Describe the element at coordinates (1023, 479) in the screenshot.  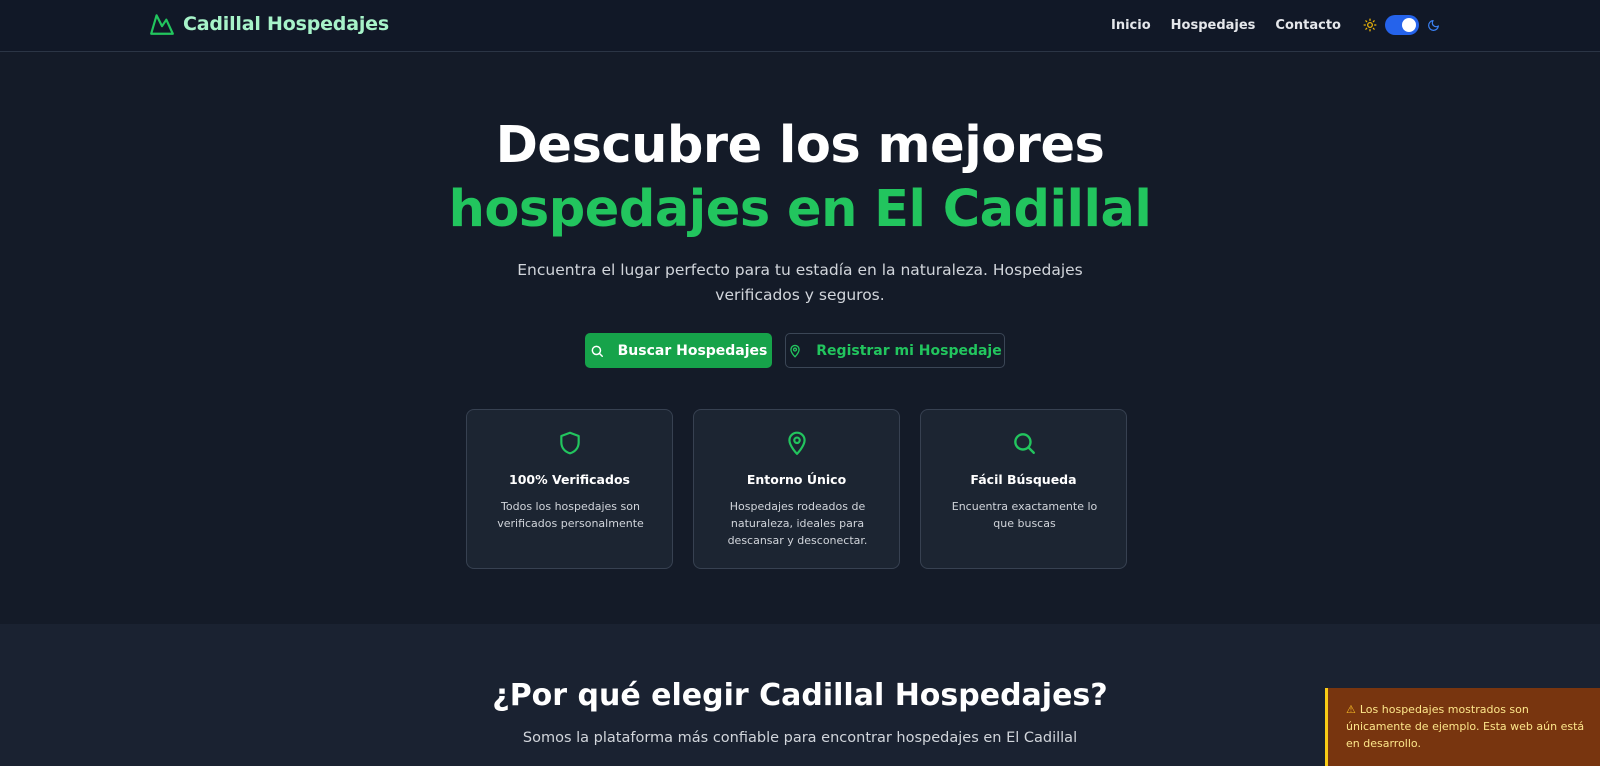
I see `feature-title: Fácil Búsqueda` at that location.